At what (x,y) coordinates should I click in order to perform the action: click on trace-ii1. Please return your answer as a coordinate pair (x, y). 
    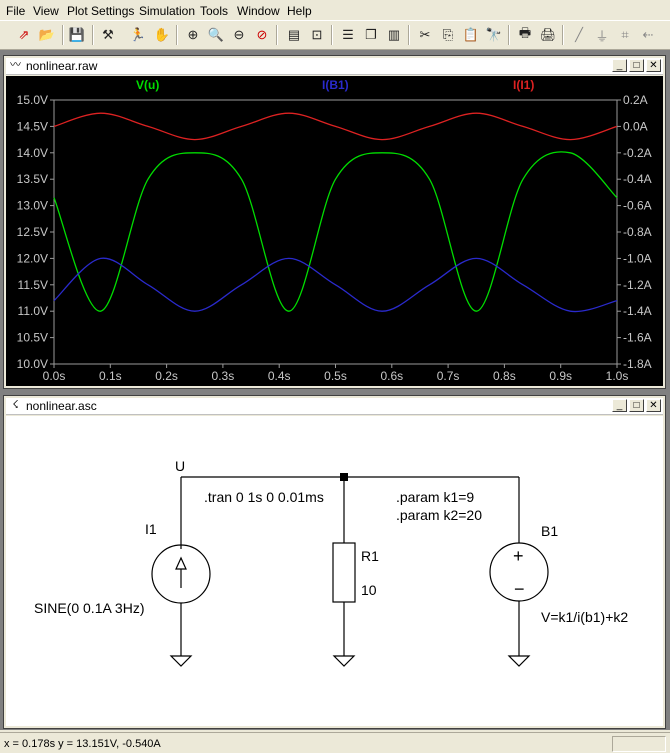
    Looking at the image, I should click on (335, 126).